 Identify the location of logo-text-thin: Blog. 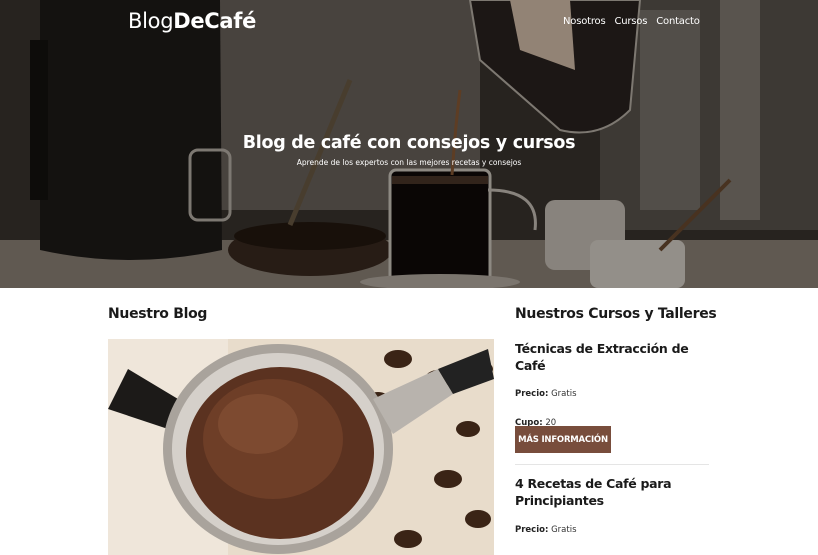
(151, 21).